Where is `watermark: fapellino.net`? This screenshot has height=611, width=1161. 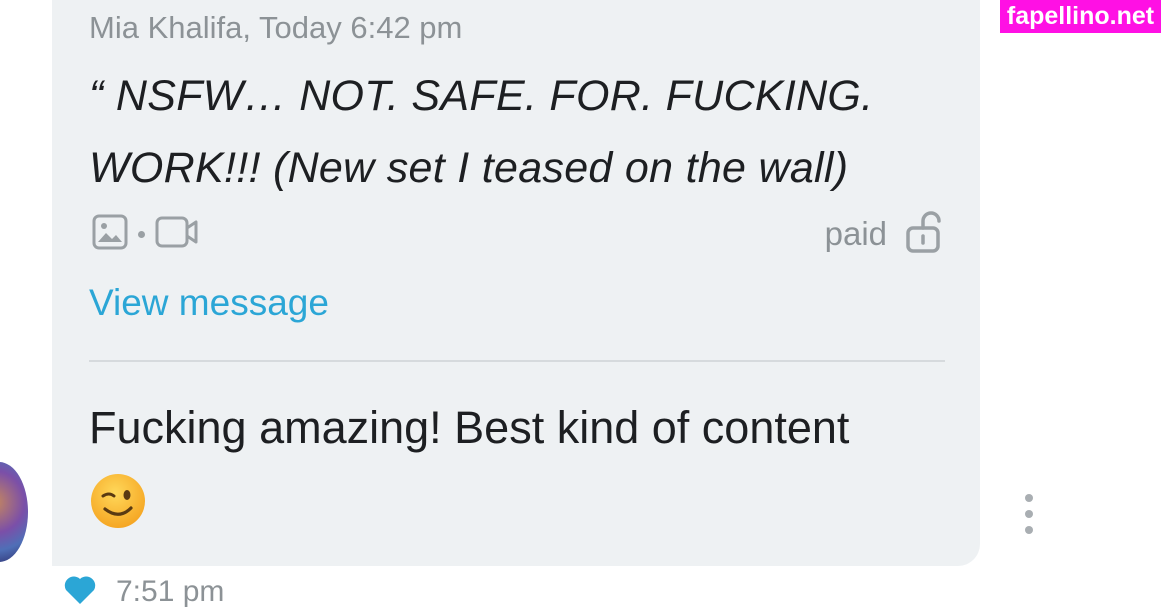 watermark: fapellino.net is located at coordinates (1080, 16).